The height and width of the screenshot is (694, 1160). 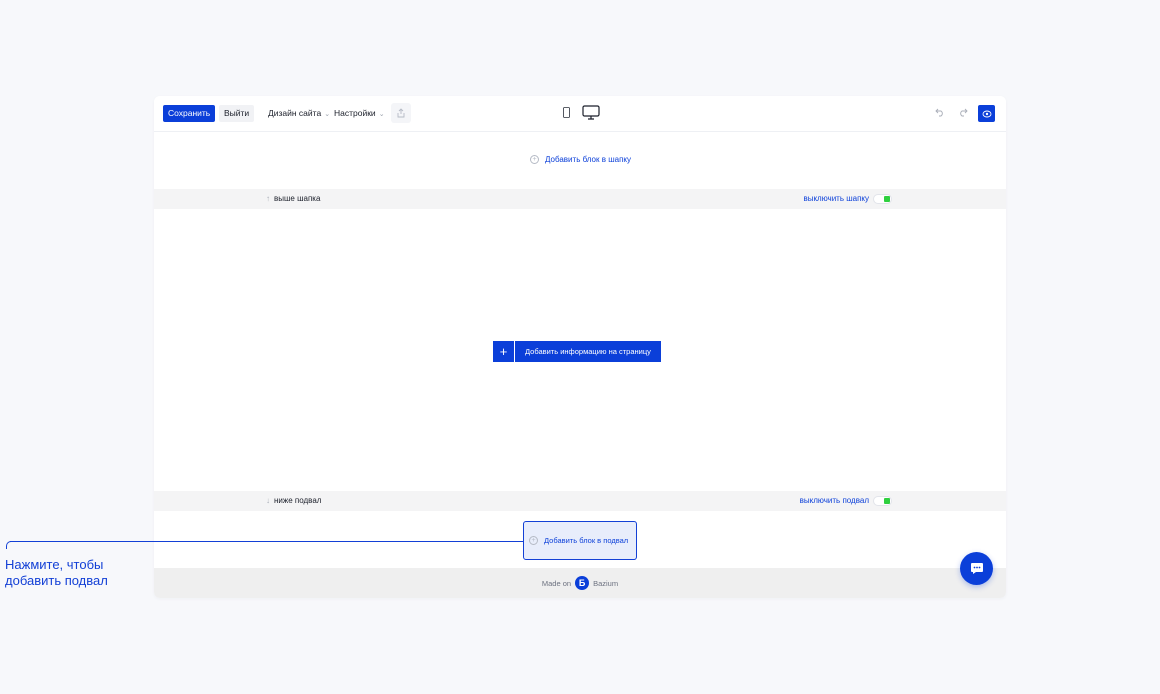 I want to click on header-toggle, so click(x=882, y=199).